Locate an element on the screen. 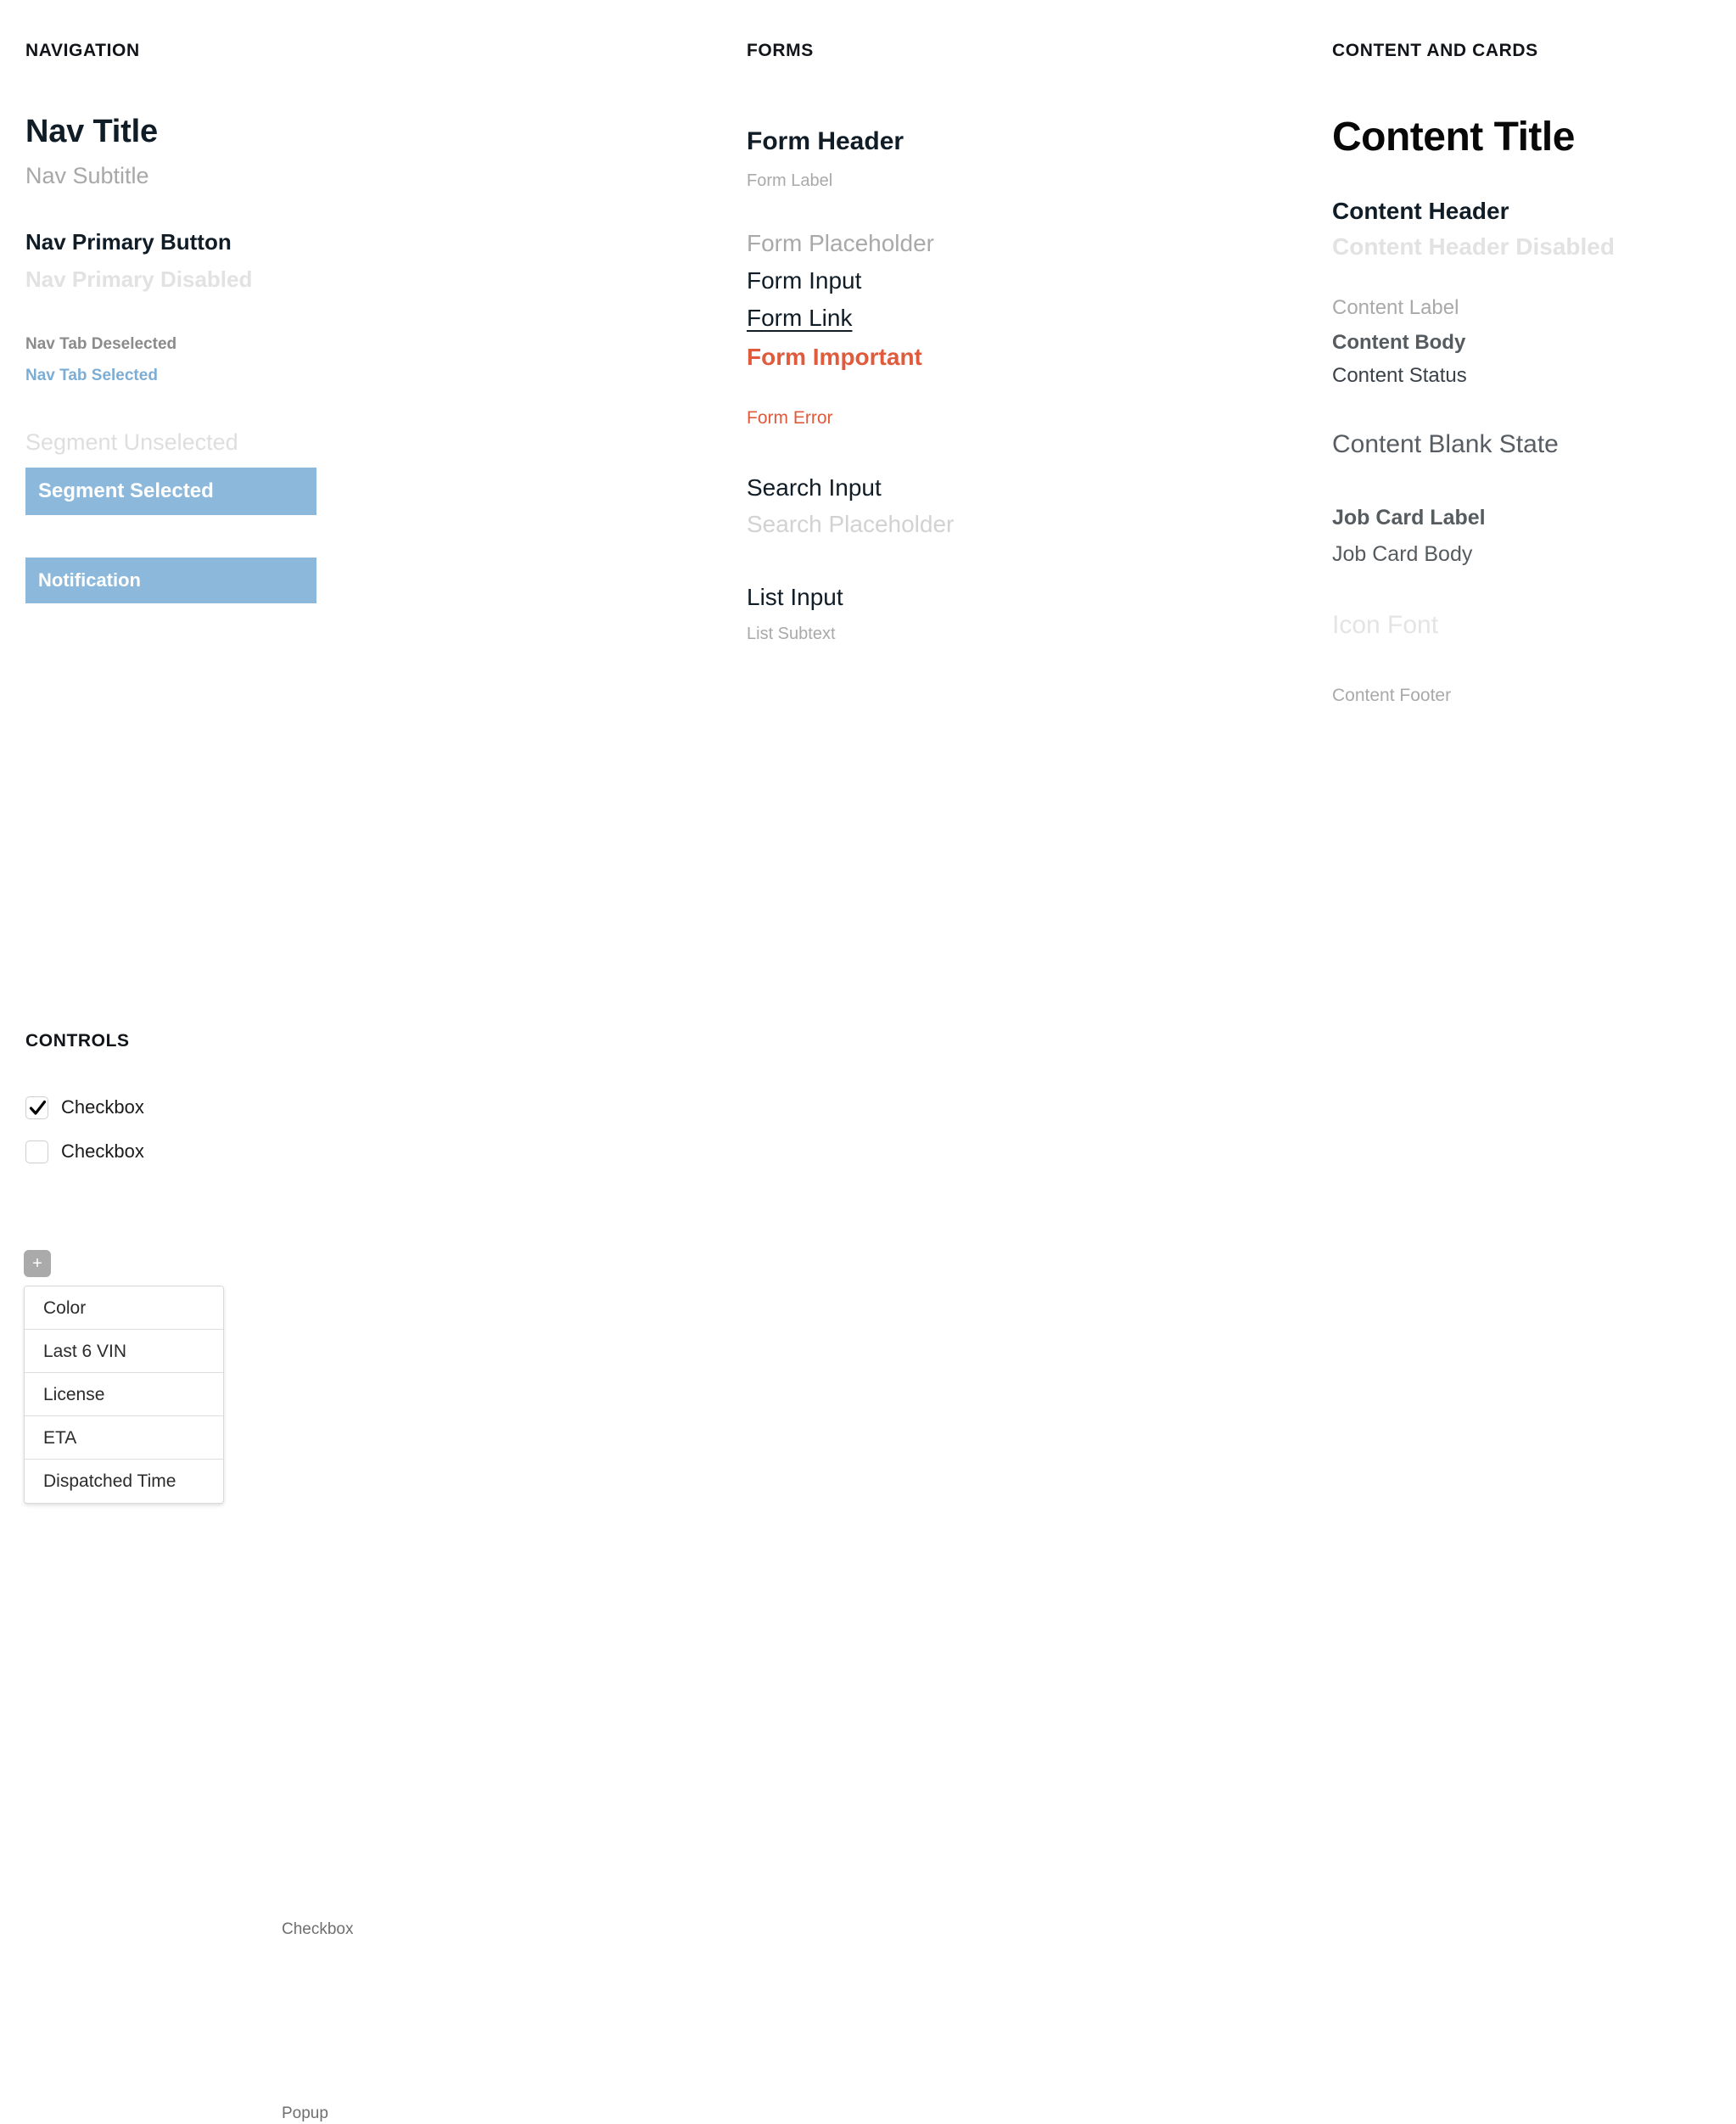  form-input-value: Form Input is located at coordinates (1010, 280).